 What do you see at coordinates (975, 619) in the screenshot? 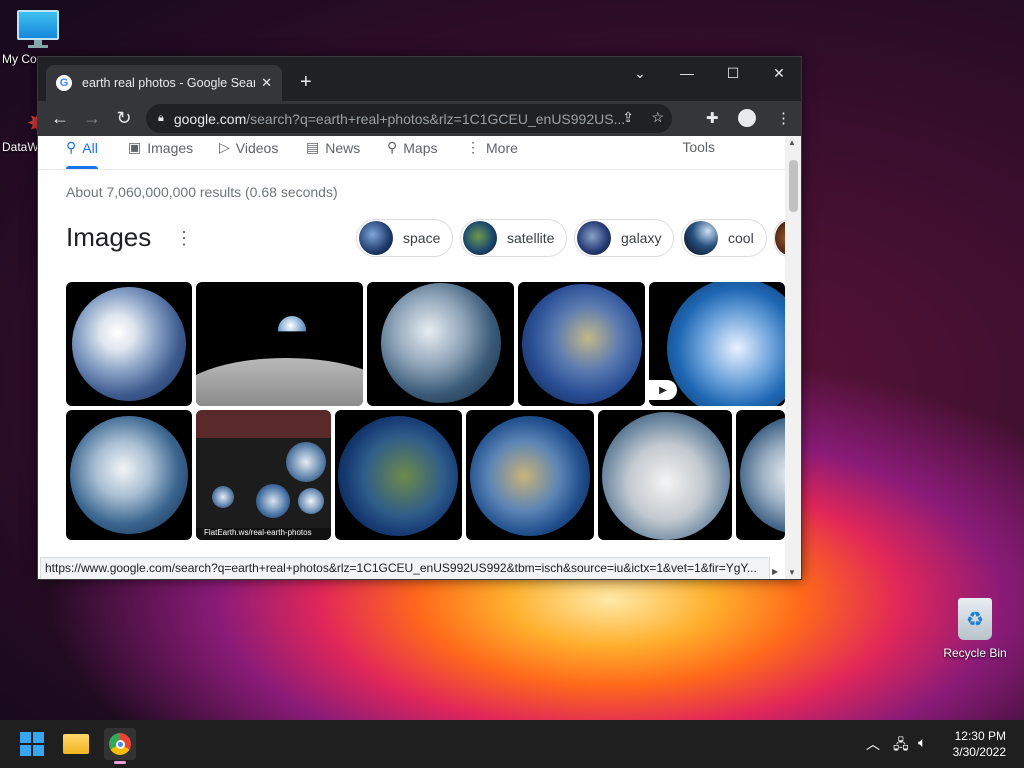
I see `recycle-bin-icon: ♻` at bounding box center [975, 619].